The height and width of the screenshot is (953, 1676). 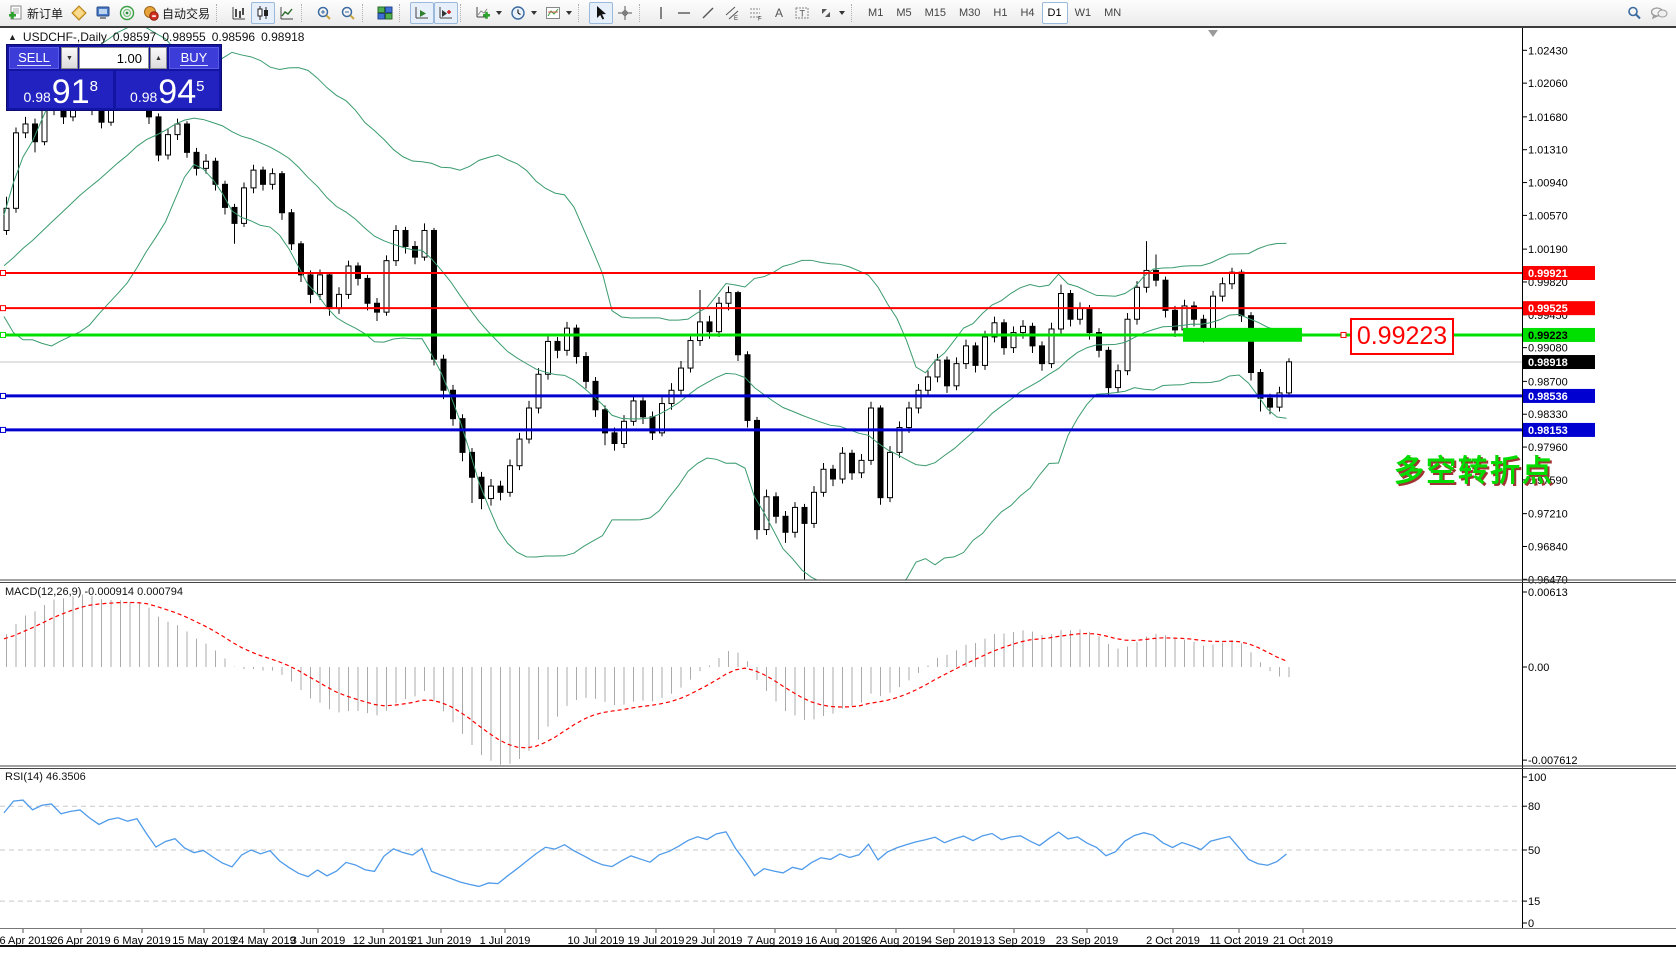 What do you see at coordinates (775, 941) in the screenshot?
I see `date-label: 7 Aug 2019` at bounding box center [775, 941].